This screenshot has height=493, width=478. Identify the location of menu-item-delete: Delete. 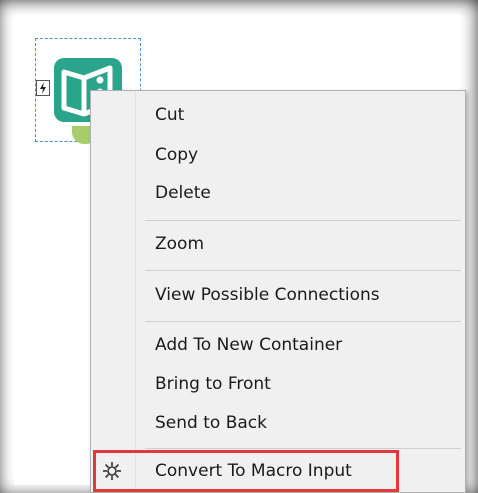
(278, 193).